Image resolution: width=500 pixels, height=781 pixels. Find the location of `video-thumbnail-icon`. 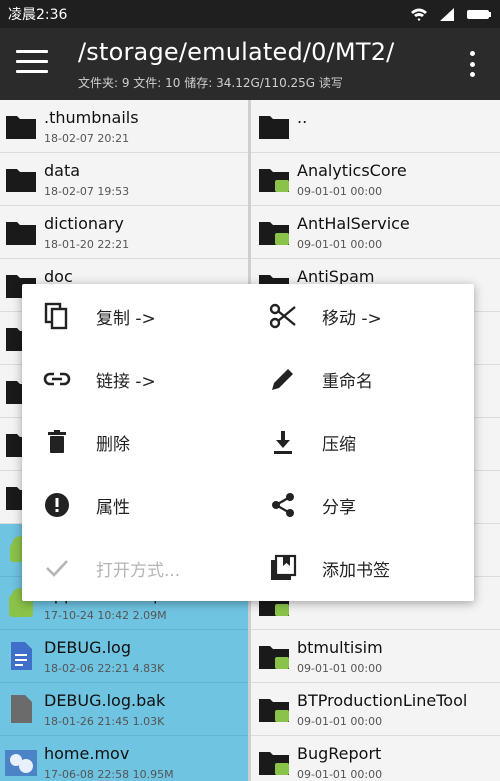

video-thumbnail-icon is located at coordinates (21, 762).